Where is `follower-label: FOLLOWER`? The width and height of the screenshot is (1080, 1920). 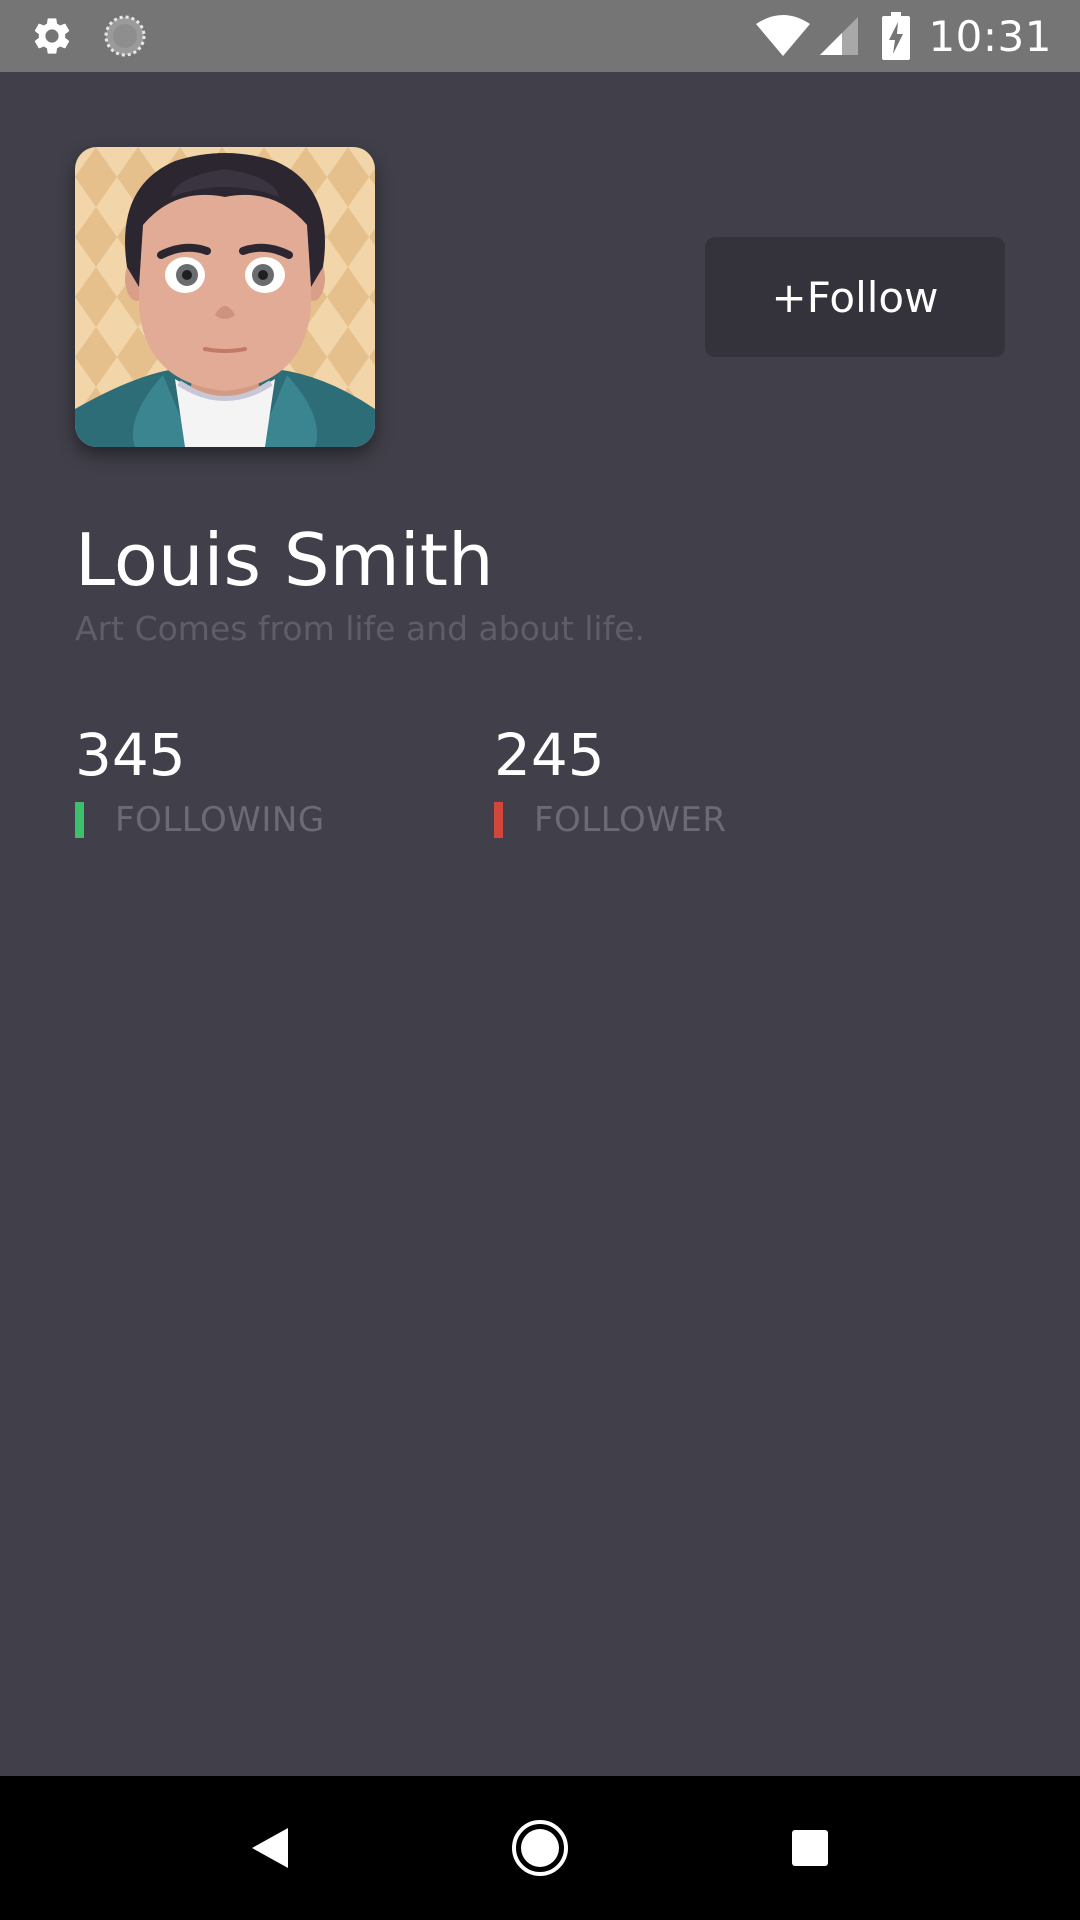 follower-label: FOLLOWER is located at coordinates (630, 820).